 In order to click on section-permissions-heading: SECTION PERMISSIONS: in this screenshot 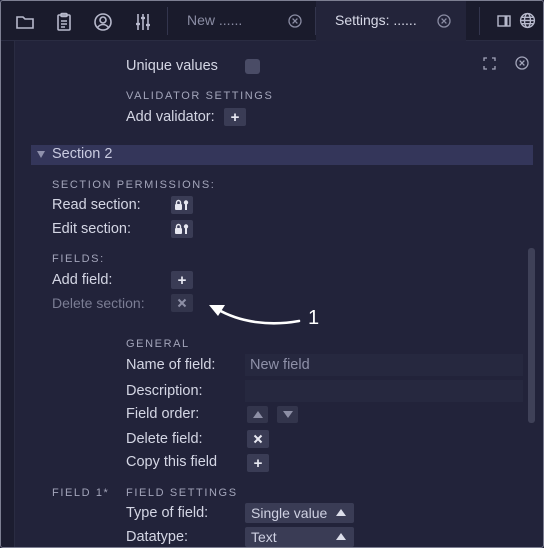, I will do `click(134, 185)`.